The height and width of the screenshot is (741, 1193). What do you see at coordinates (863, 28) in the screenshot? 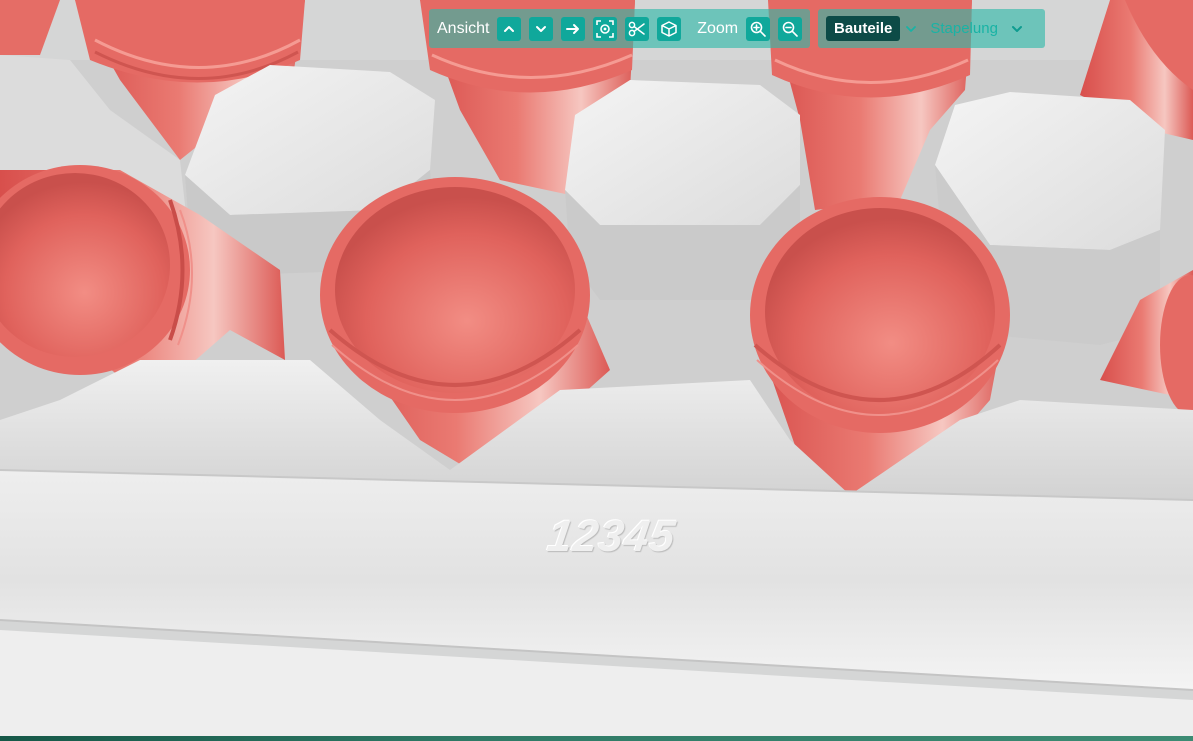
I see `components-button: Bauteile` at bounding box center [863, 28].